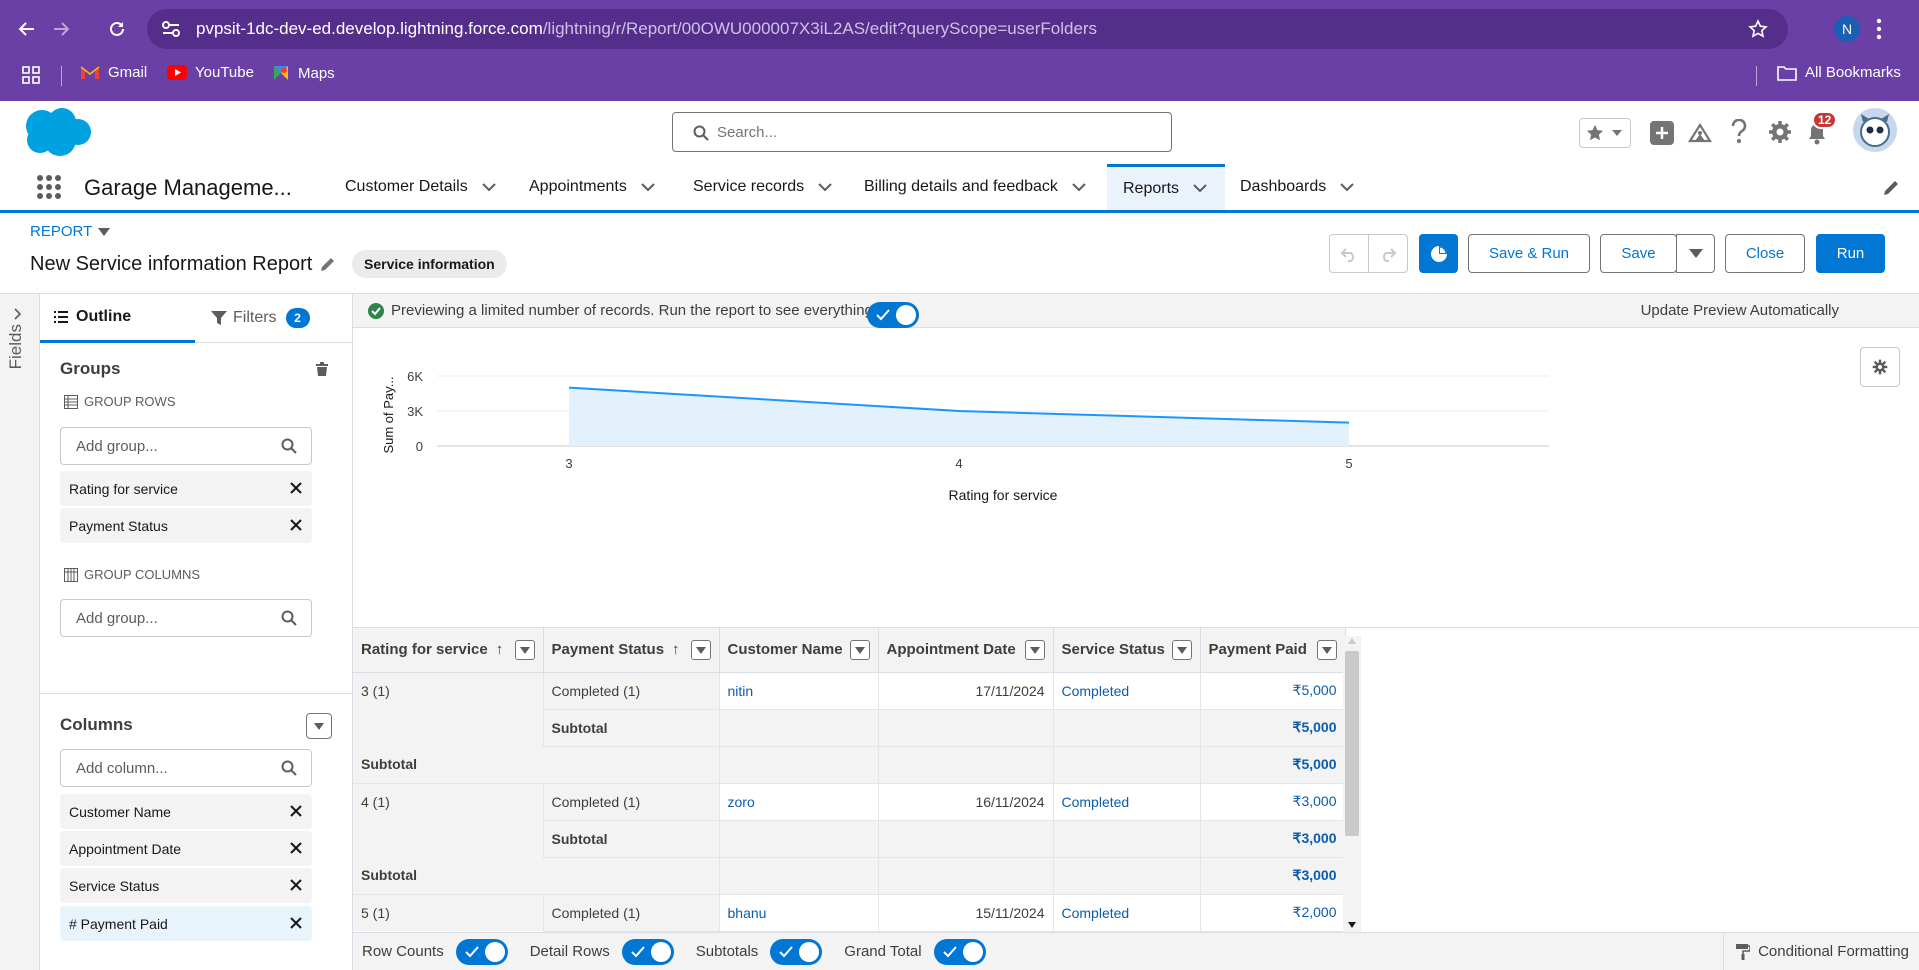 The width and height of the screenshot is (1919, 970). What do you see at coordinates (1273, 802) in the screenshot?
I see `table-cell: ₹3,000` at bounding box center [1273, 802].